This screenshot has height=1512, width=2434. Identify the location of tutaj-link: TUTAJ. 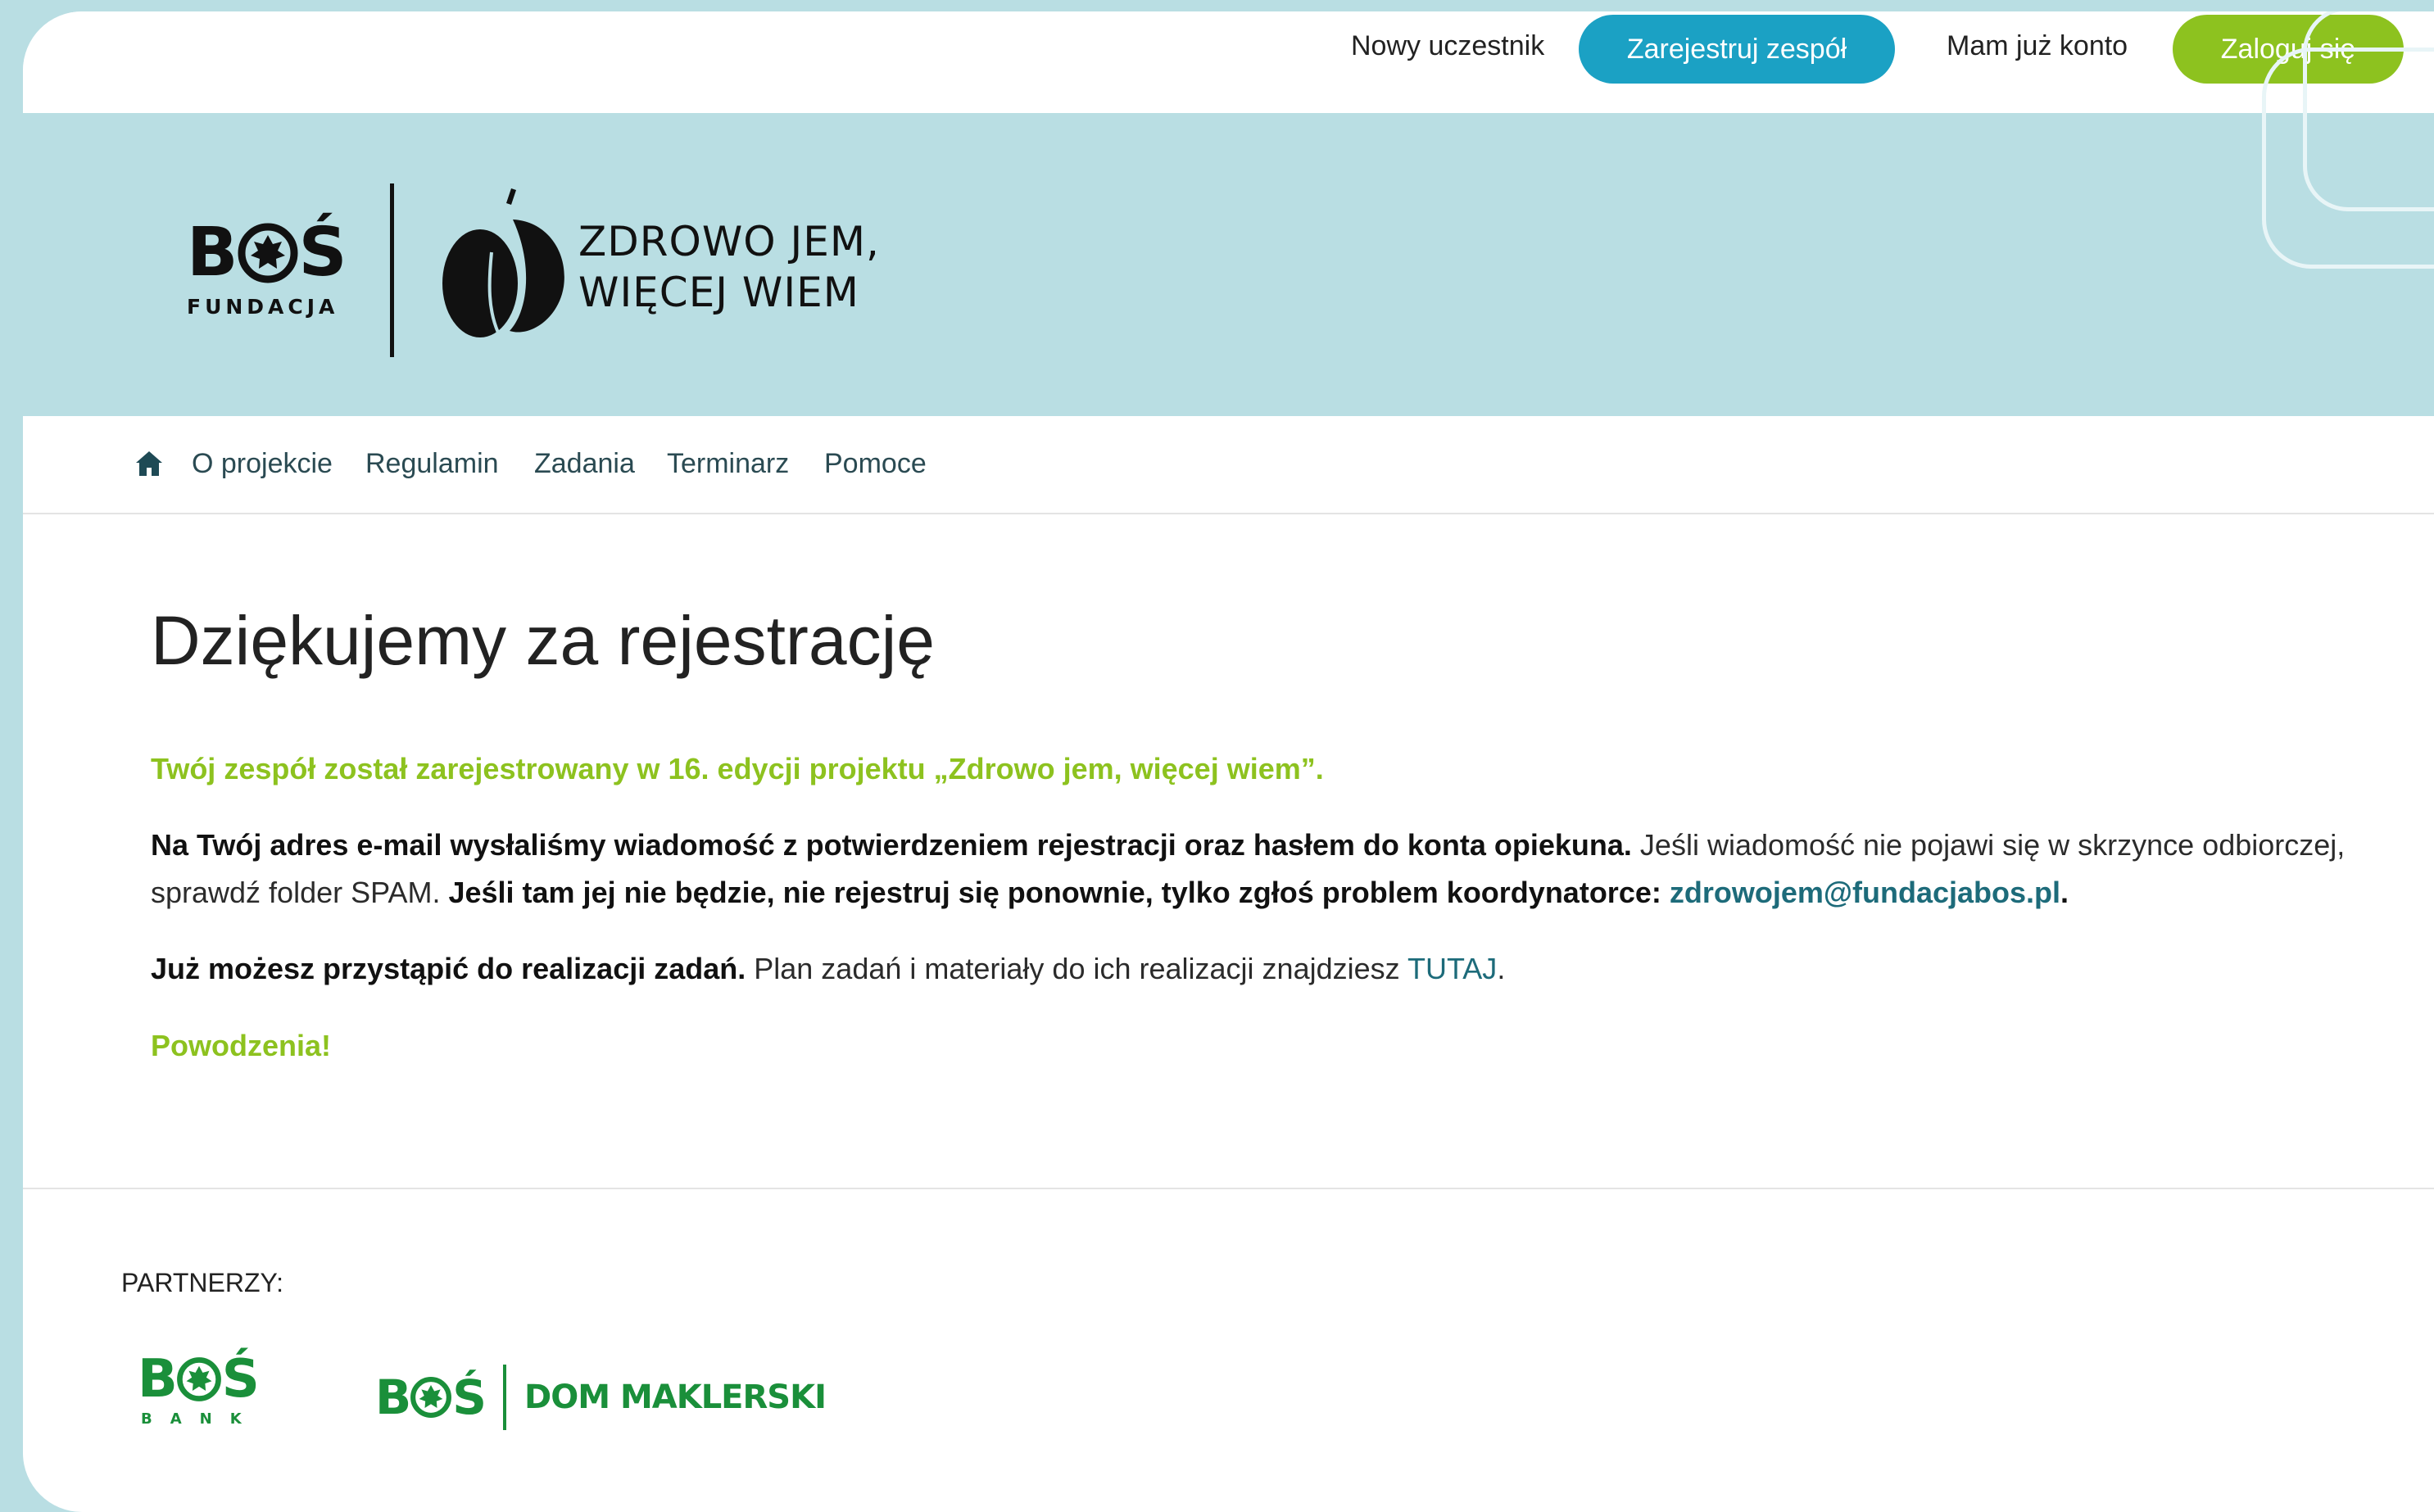
(1452, 968).